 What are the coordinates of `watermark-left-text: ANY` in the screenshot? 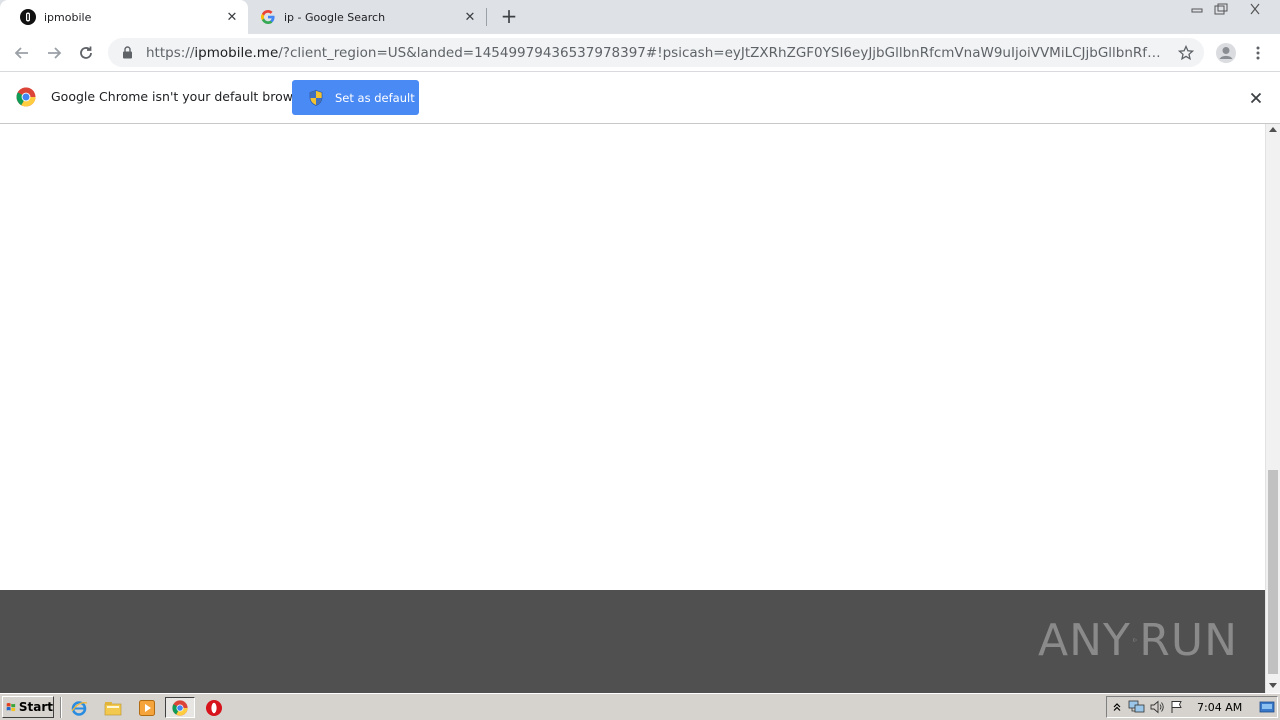 It's located at (1084, 640).